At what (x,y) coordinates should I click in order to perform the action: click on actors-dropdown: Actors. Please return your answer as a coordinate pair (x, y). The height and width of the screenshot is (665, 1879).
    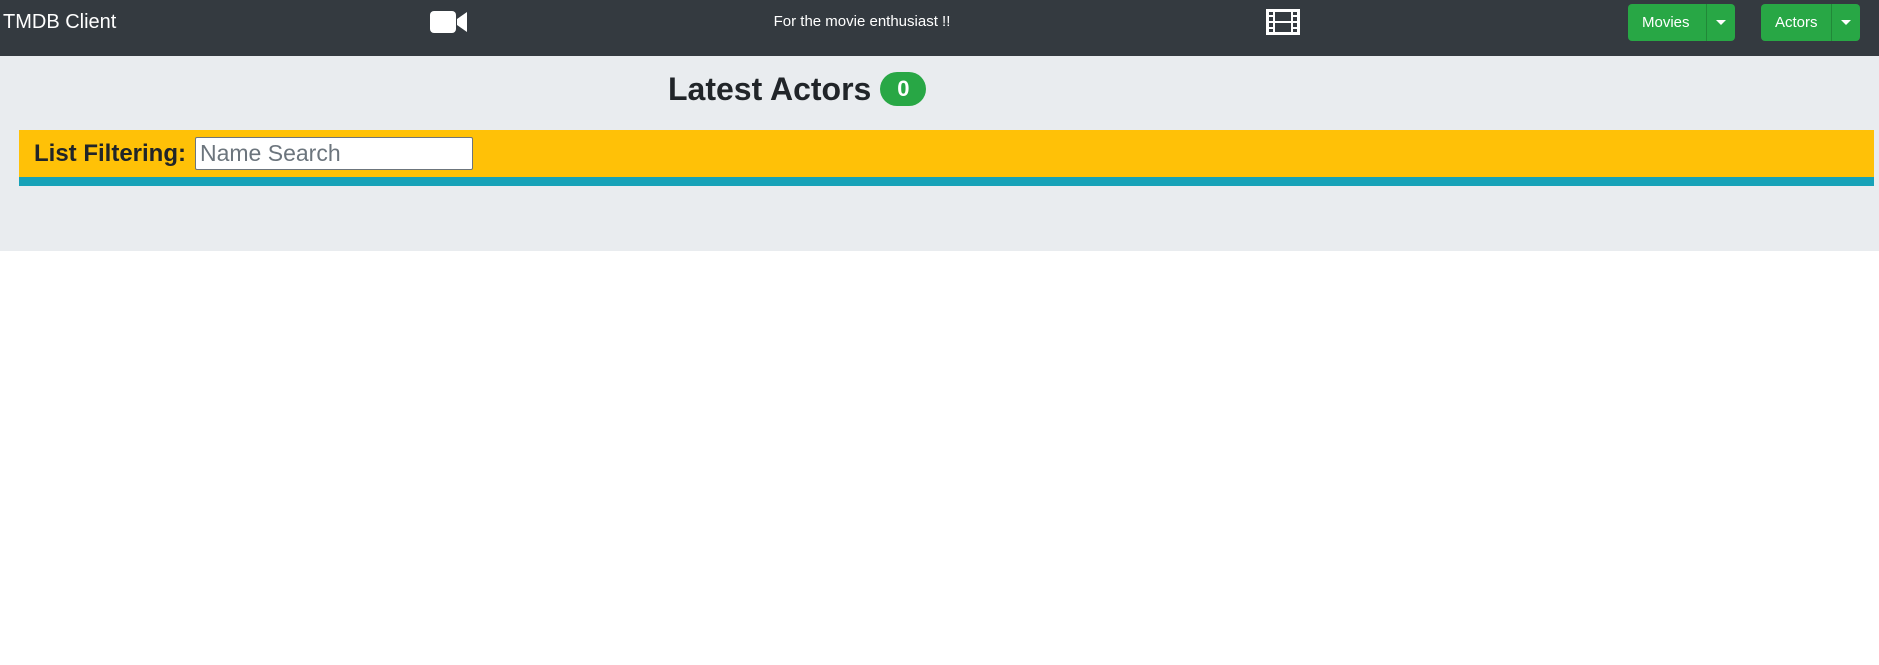
    Looking at the image, I should click on (1810, 22).